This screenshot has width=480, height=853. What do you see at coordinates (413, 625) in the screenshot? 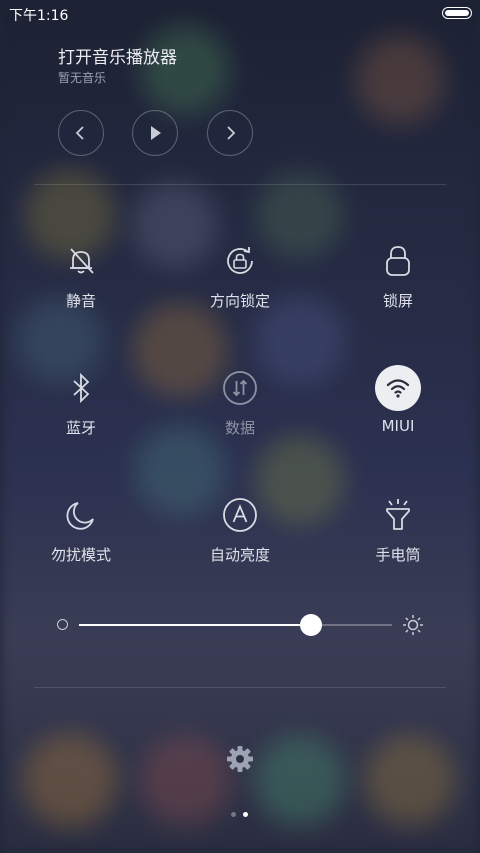
I see `brightness-high-icon` at bounding box center [413, 625].